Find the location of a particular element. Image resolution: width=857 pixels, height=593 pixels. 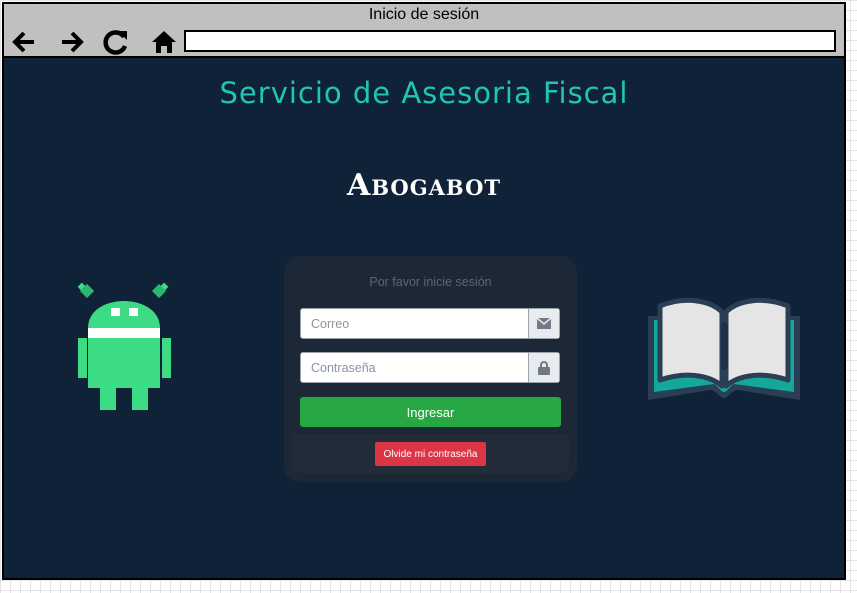

back-arrow-icon is located at coordinates (24, 42).